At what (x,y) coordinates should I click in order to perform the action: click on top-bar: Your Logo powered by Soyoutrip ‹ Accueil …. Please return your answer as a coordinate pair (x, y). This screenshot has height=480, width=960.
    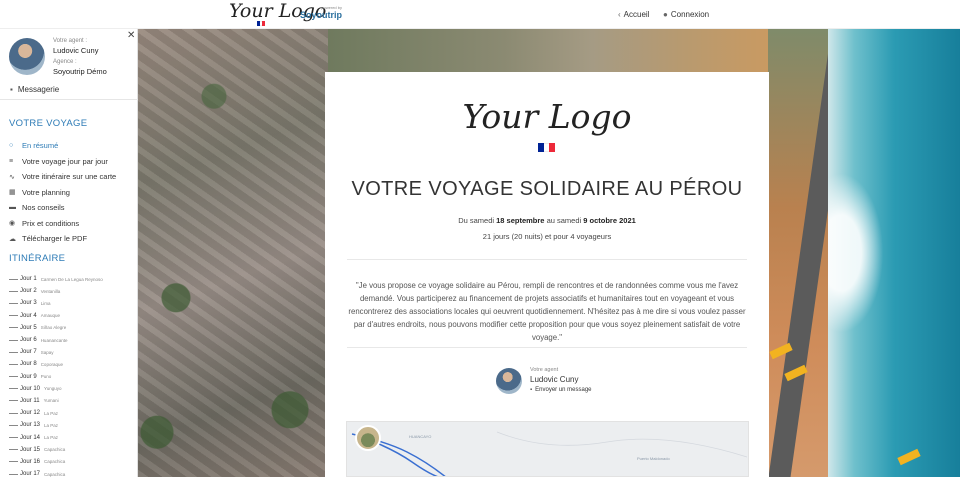
    Looking at the image, I should click on (480, 14).